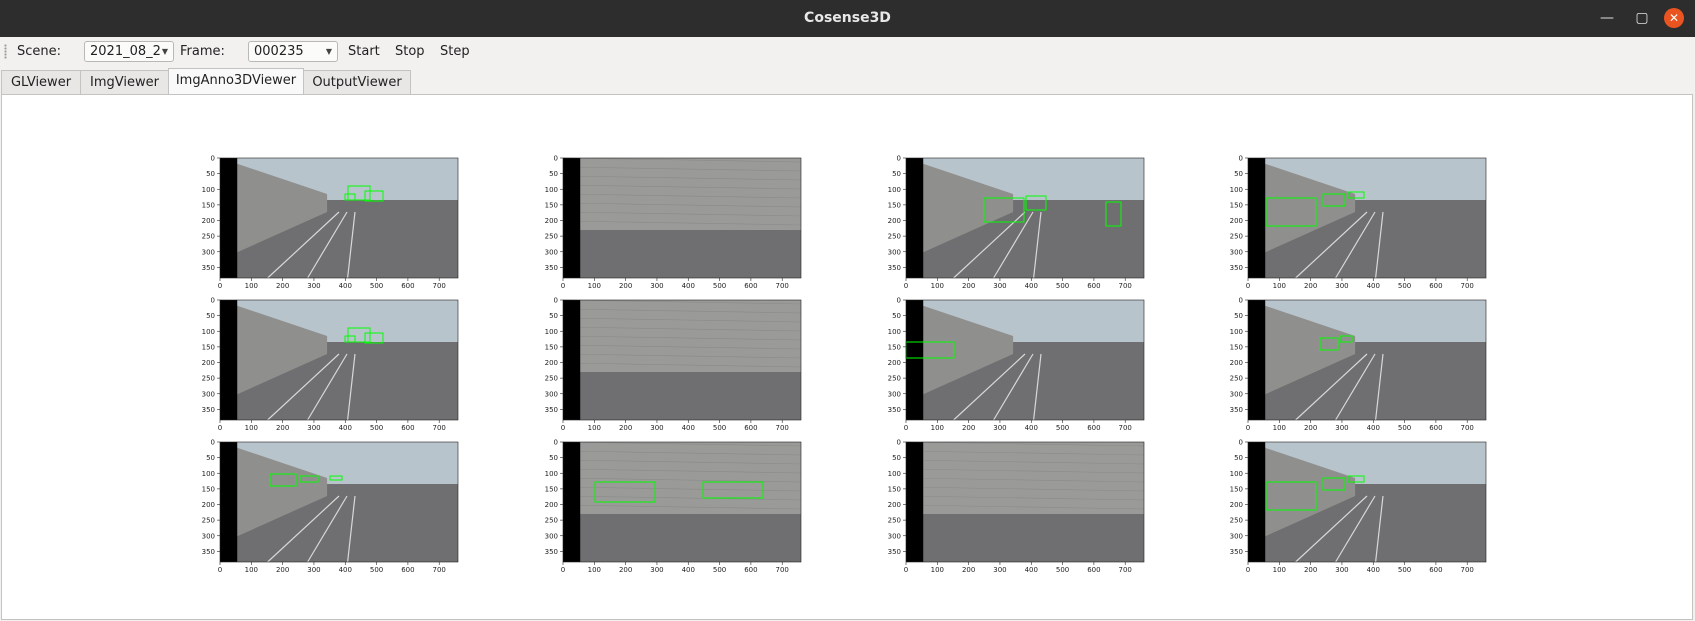  I want to click on tab-glviewer: GLViewer, so click(41, 82).